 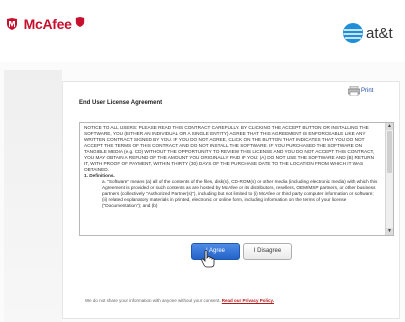 I want to click on eula-title: End User License Agreement, so click(x=121, y=103).